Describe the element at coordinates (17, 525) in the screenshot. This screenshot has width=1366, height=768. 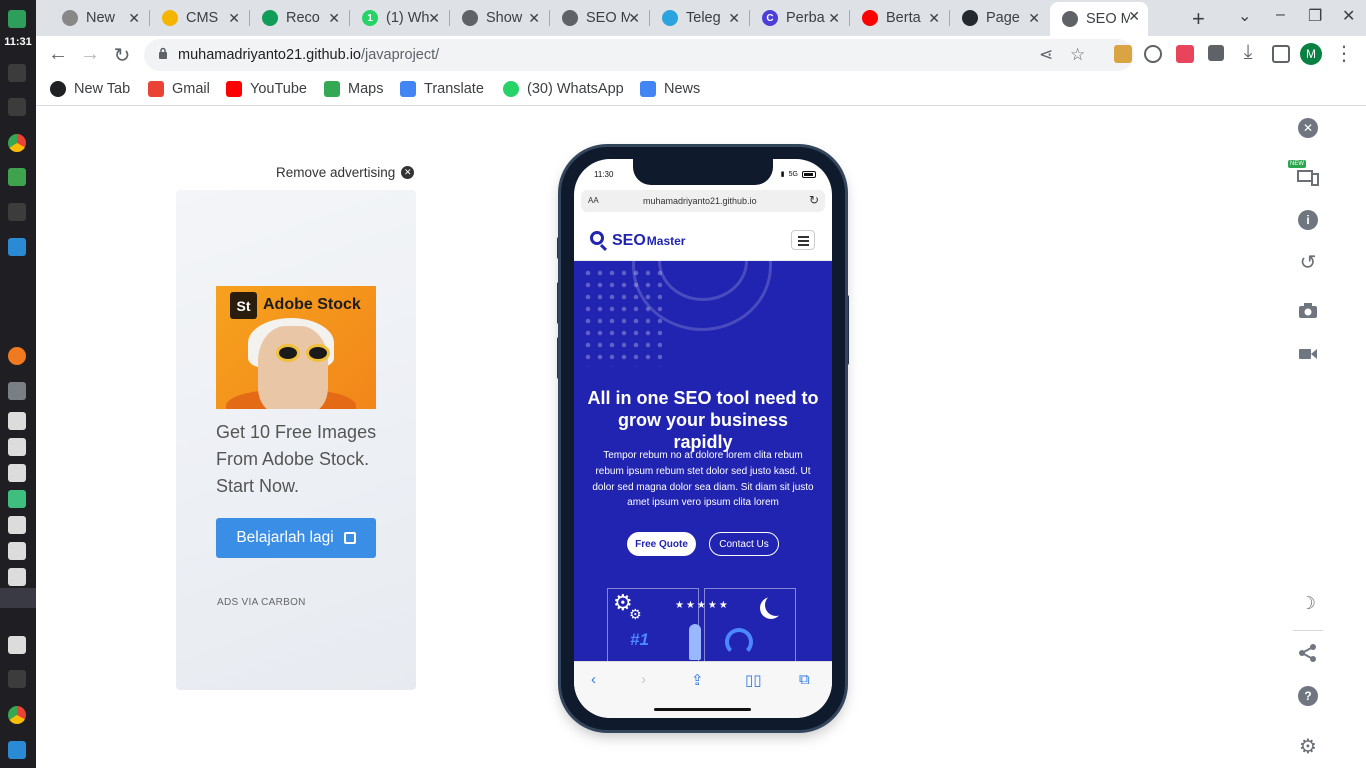
I see `printer-icon` at that location.